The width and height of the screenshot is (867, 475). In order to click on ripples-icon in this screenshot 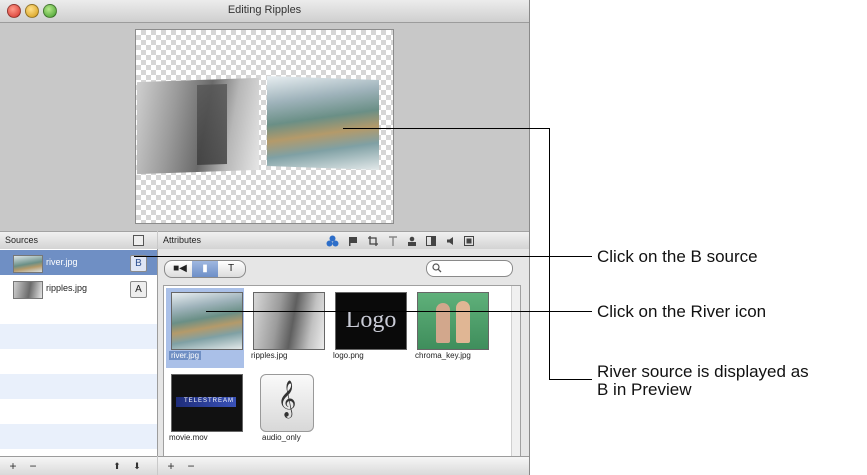, I will do `click(289, 321)`.